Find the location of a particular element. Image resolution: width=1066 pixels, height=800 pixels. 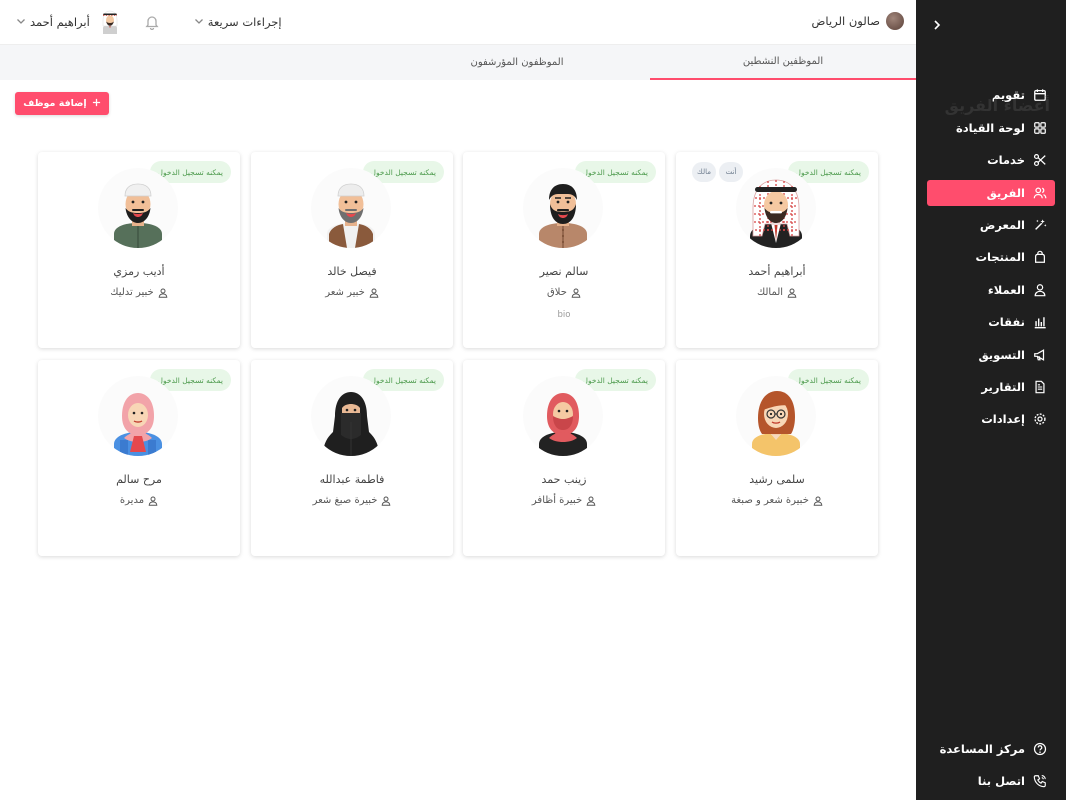

sidebar-item-label: الفريق is located at coordinates (1005, 192).